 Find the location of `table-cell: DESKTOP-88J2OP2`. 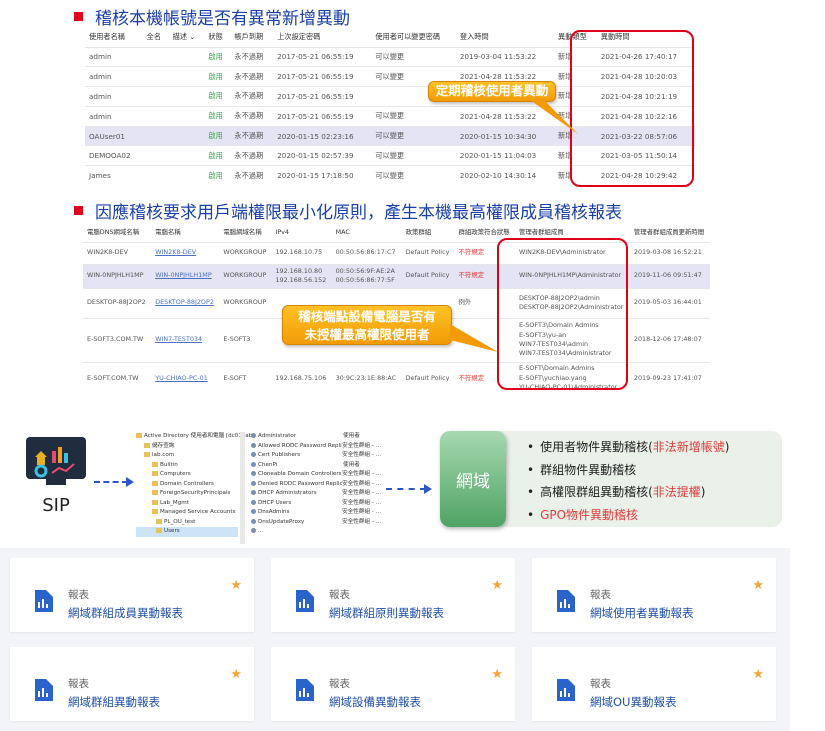

table-cell: DESKTOP-88J2OP2 is located at coordinates (185, 302).